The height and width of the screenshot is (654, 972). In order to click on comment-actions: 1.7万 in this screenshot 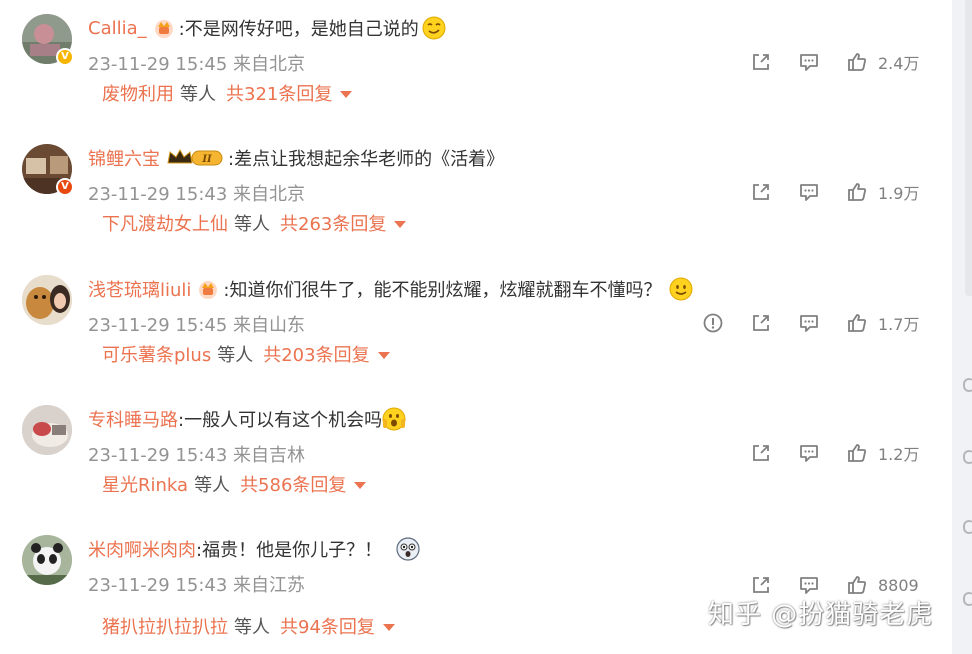, I will do `click(800, 323)`.